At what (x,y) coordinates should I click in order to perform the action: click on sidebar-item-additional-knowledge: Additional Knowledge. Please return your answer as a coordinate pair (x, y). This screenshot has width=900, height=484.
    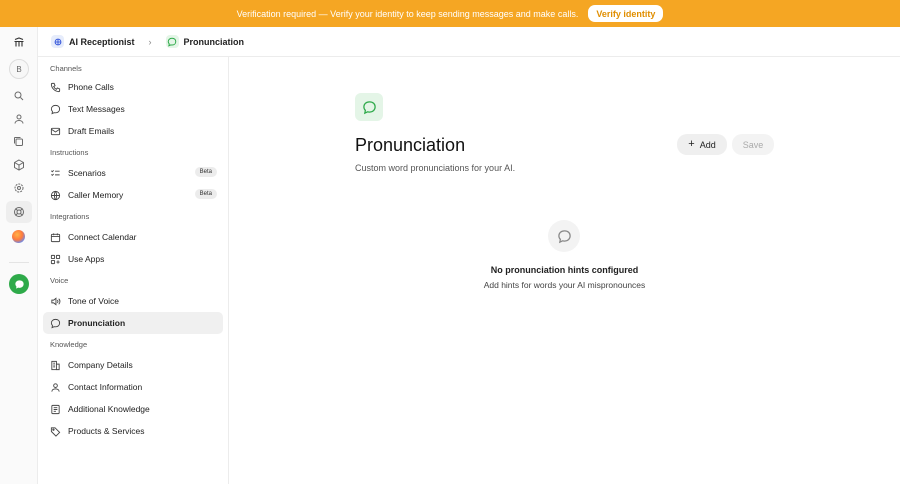
    Looking at the image, I should click on (133, 409).